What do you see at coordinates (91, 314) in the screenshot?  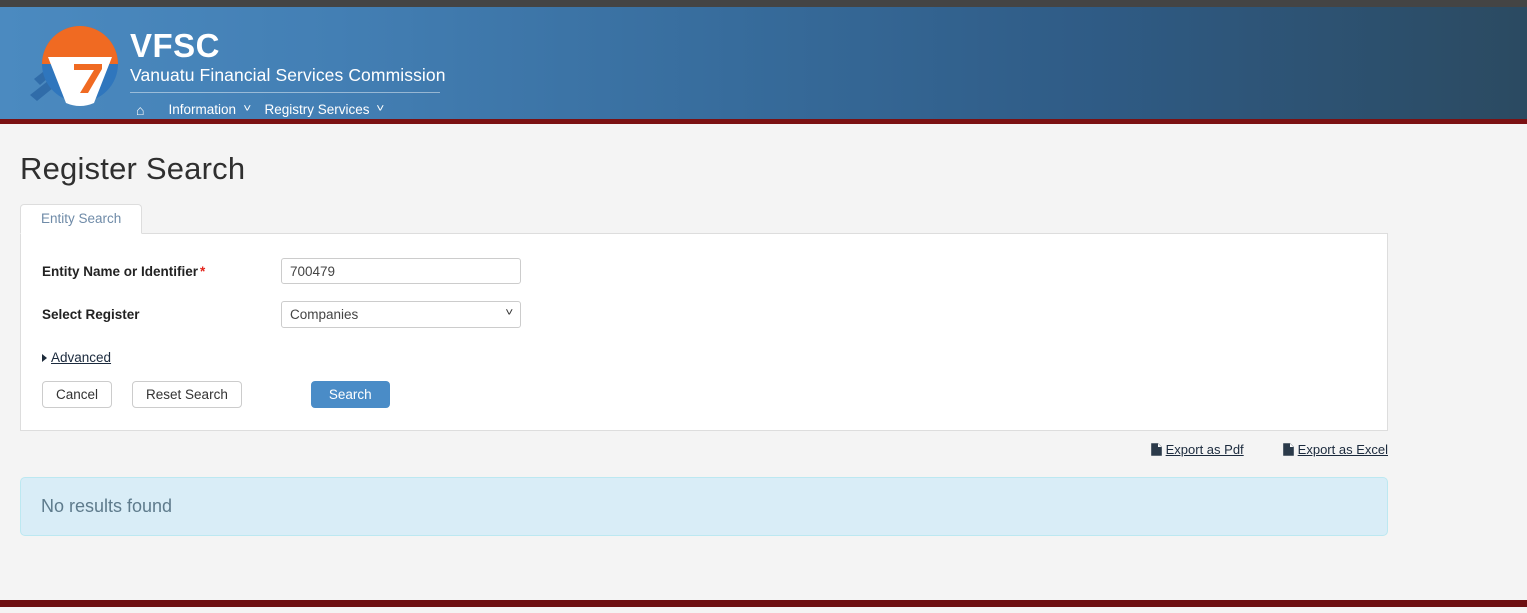 I see `select-register-label-text: Select Register` at bounding box center [91, 314].